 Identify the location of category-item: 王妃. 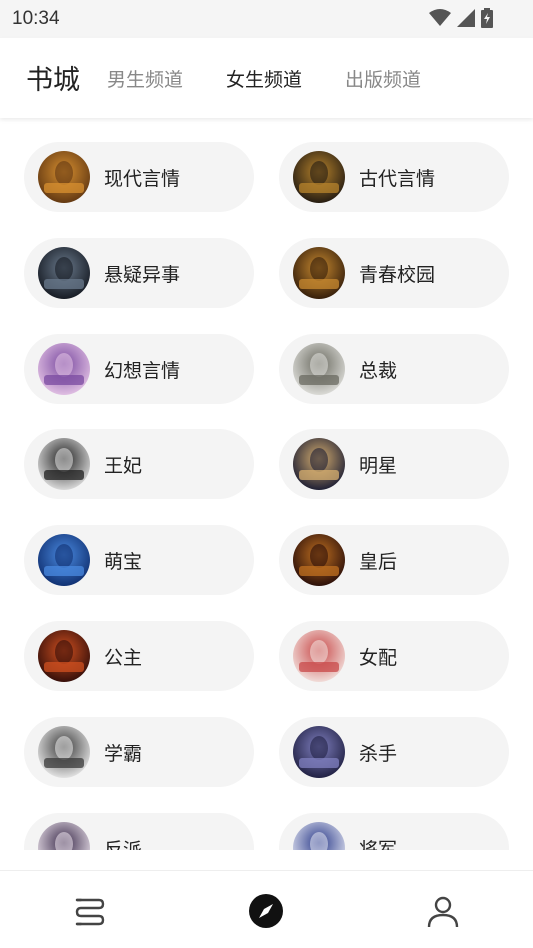
(139, 464).